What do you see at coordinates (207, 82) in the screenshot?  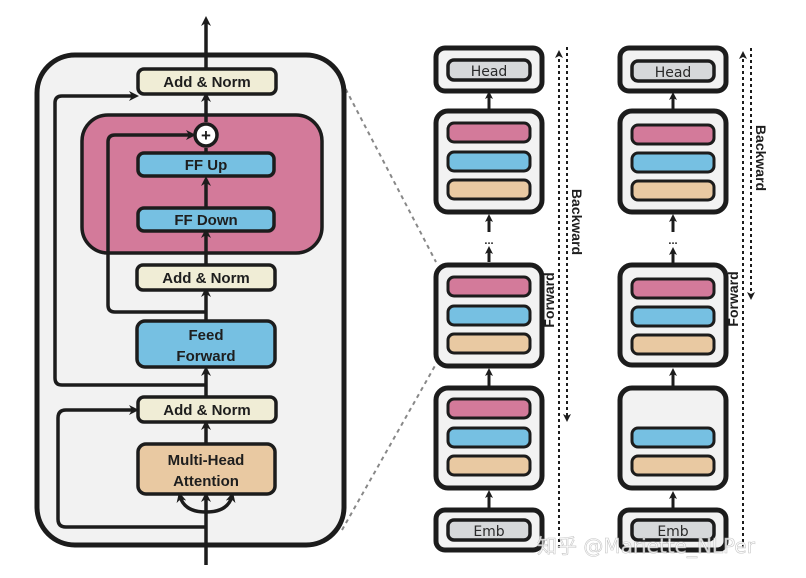 I see `add-norm-top-label: Add & Norm` at bounding box center [207, 82].